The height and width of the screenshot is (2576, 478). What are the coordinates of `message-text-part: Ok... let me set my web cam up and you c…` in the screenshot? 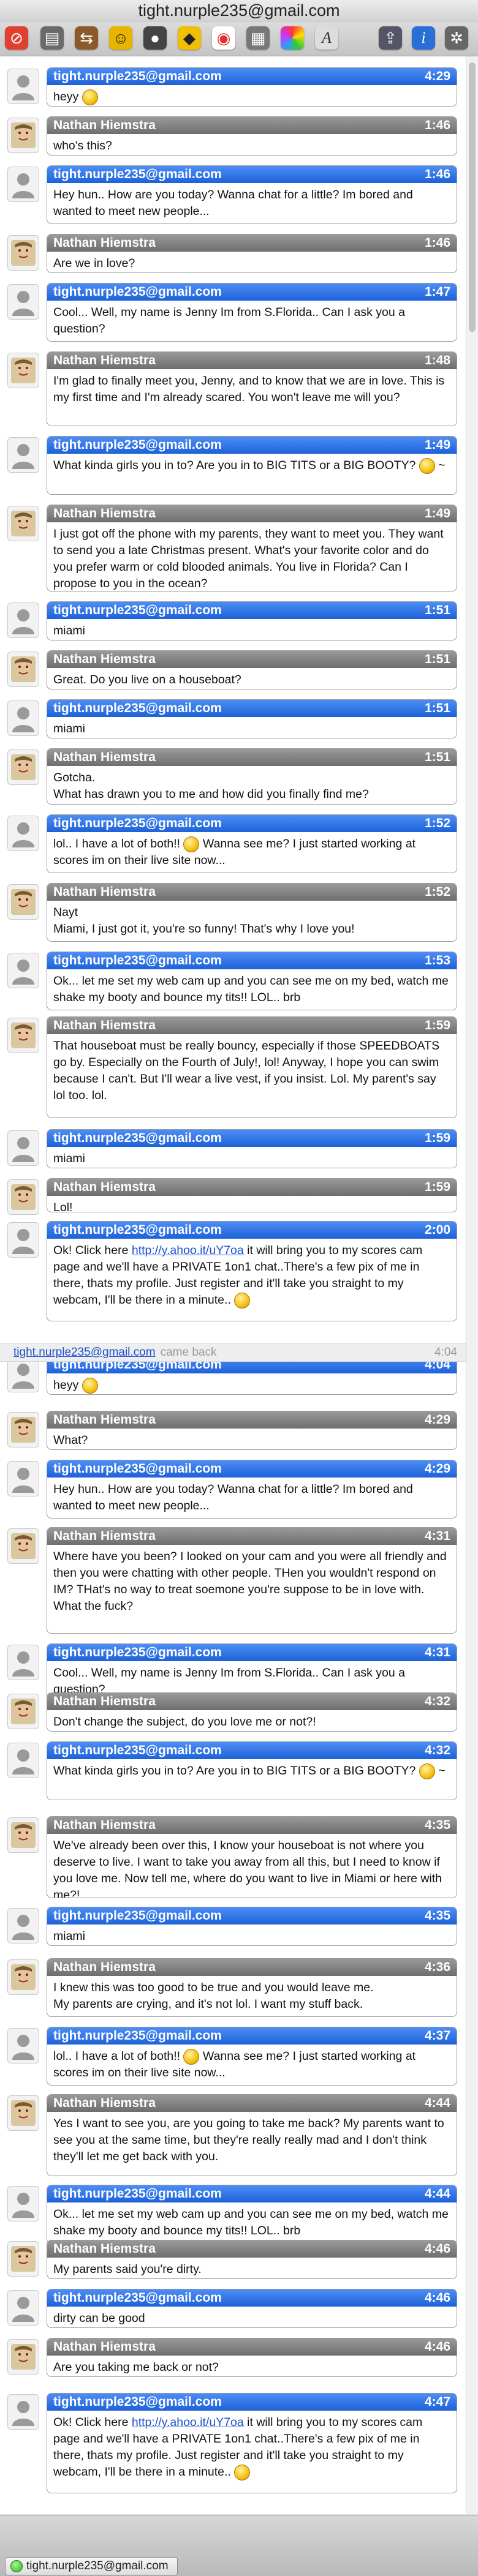 It's located at (251, 2222).